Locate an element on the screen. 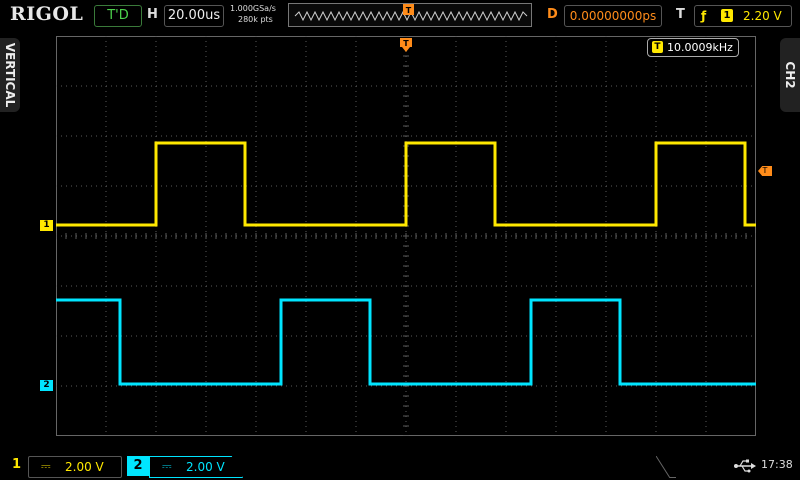 The width and height of the screenshot is (800, 480). frequency-value: 10.0009kHz is located at coordinates (700, 47).